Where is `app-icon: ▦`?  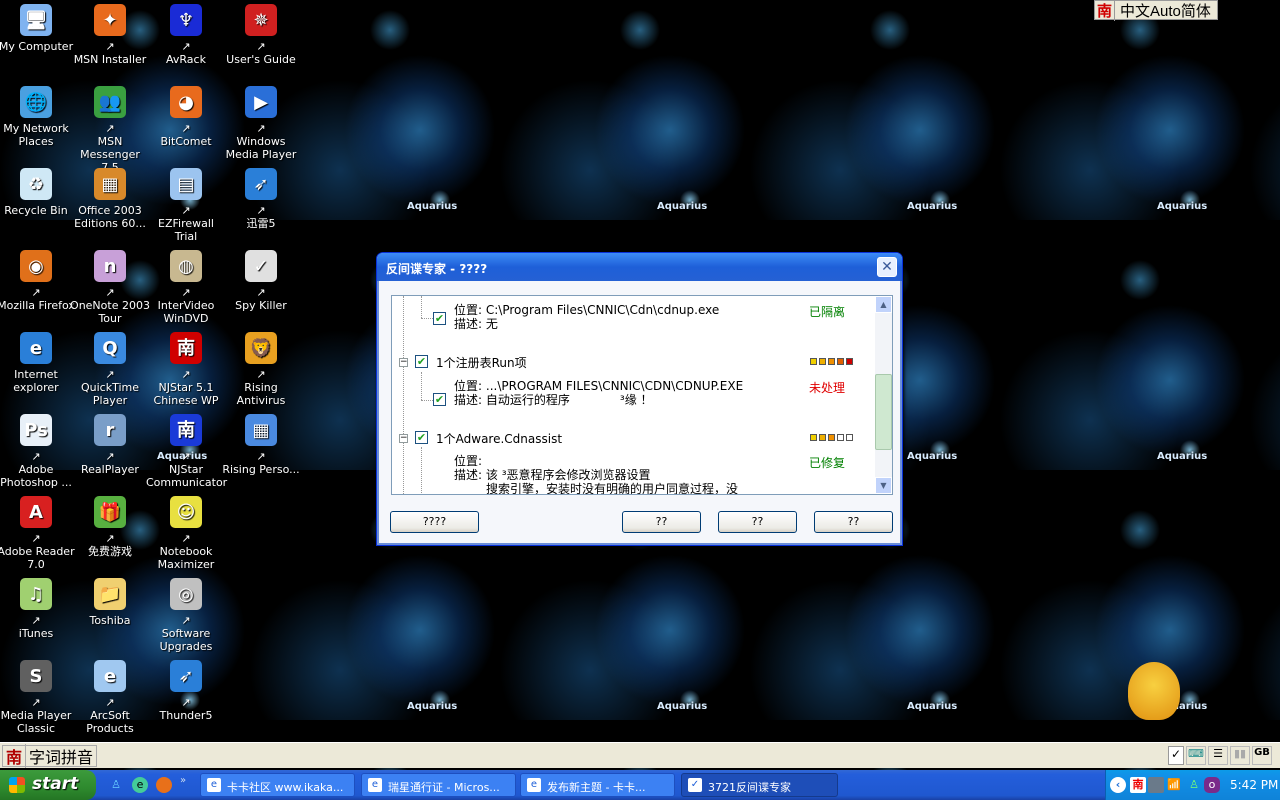
app-icon: ▦ is located at coordinates (261, 430).